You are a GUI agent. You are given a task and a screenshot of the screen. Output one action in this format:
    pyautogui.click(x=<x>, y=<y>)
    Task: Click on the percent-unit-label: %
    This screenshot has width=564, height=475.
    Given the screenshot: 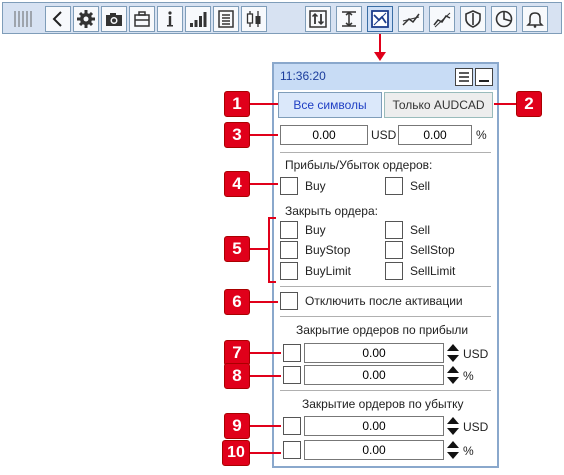 What is the action you would take?
    pyautogui.click(x=481, y=135)
    